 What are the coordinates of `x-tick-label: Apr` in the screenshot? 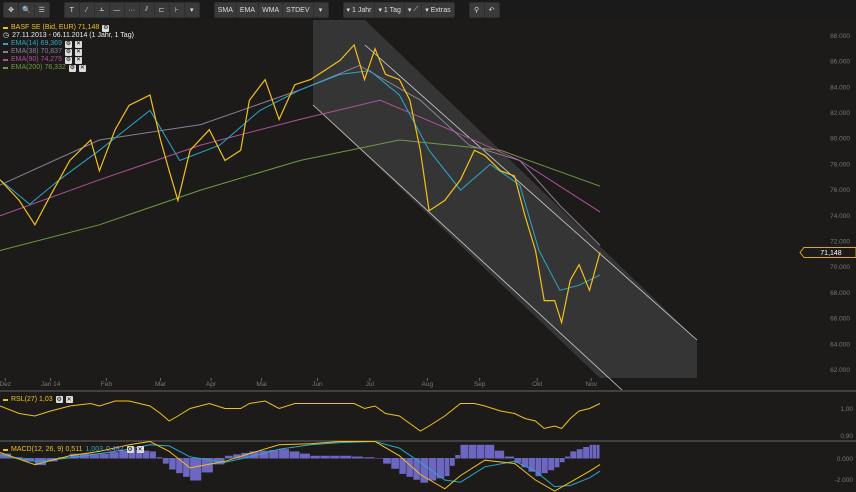 It's located at (211, 384).